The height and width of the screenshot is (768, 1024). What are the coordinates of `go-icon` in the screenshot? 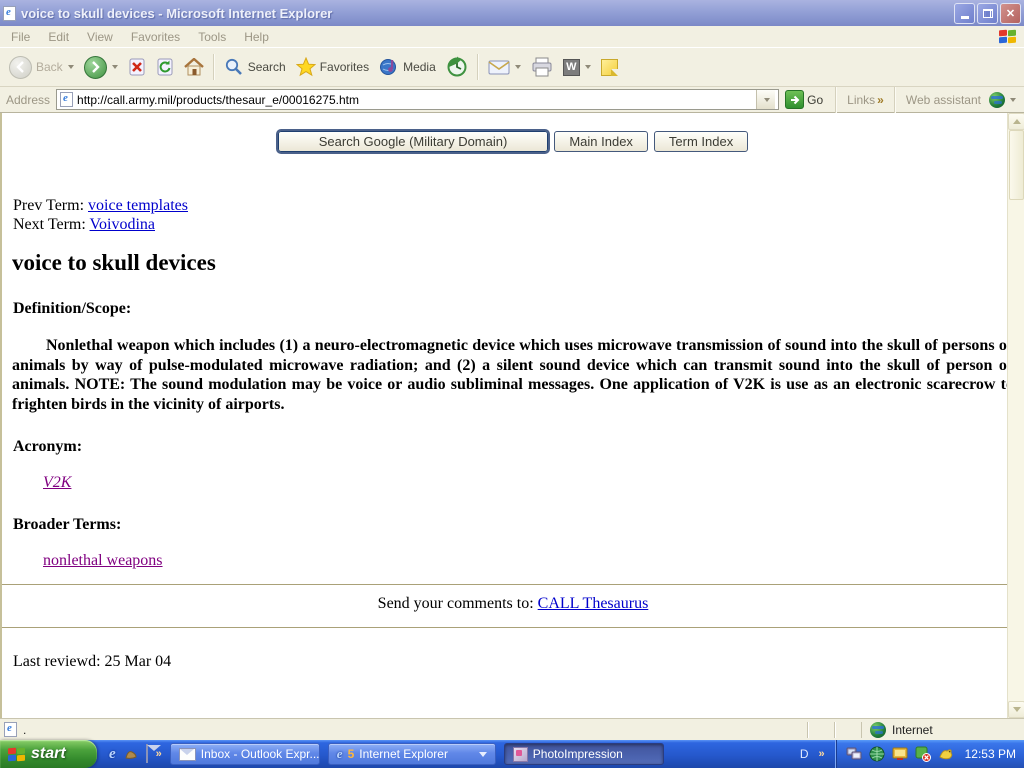 It's located at (795, 99).